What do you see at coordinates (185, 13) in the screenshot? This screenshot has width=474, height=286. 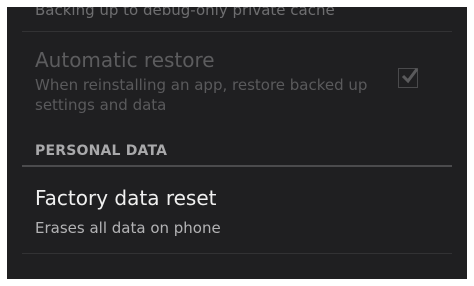 I see `backup-account-summary: Backing up to debug-only private cache` at bounding box center [185, 13].